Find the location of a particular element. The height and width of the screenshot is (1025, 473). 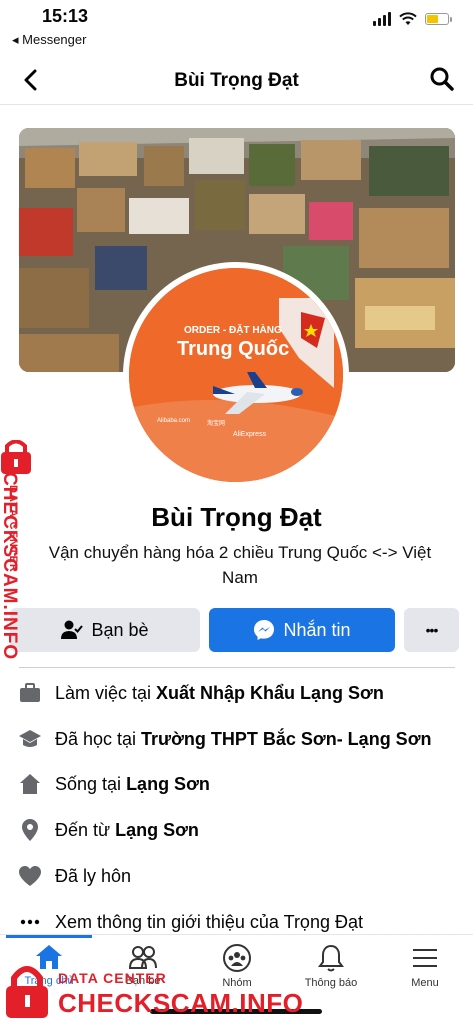

search-icon is located at coordinates (442, 79).